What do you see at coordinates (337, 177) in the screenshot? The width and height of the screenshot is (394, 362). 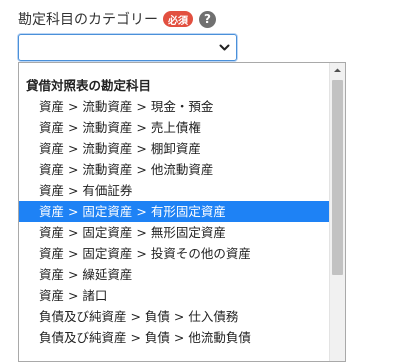 I see `scroll-thumb` at bounding box center [337, 177].